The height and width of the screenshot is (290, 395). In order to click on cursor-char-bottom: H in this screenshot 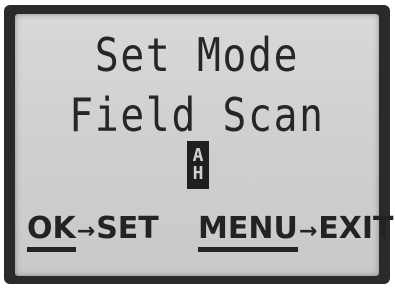, I will do `click(198, 173)`.